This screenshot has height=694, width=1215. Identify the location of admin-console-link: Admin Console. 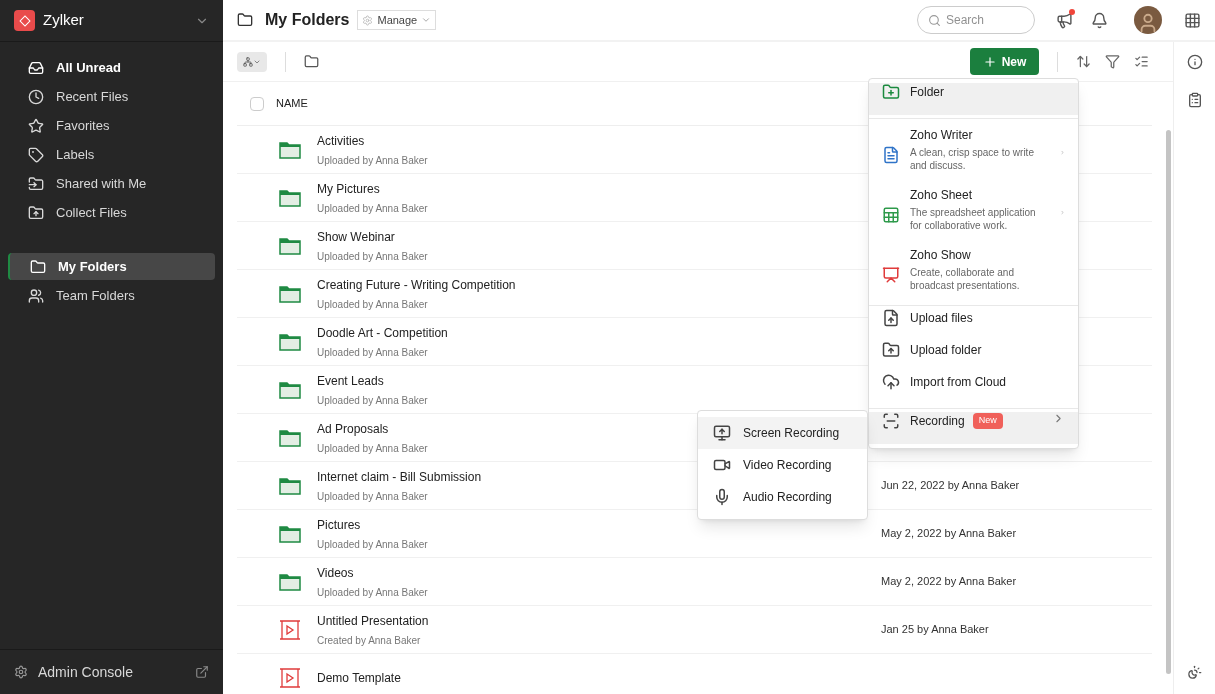
(111, 671).